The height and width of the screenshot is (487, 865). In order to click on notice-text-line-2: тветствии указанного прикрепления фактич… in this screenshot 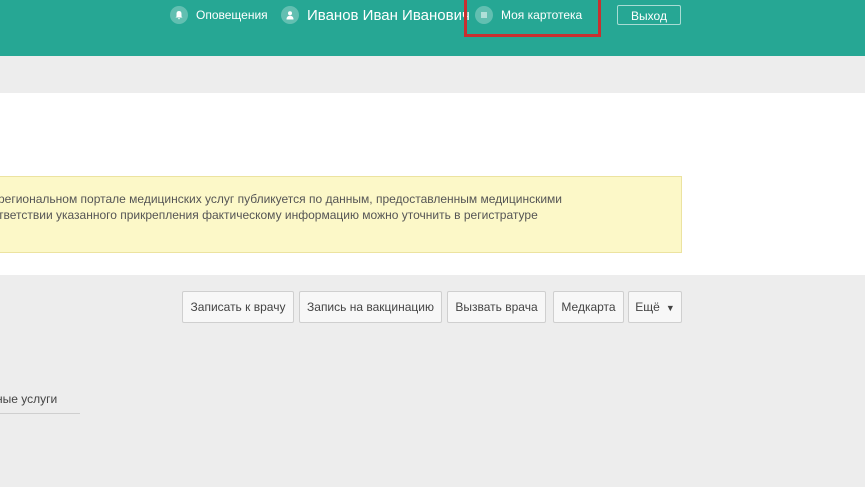, I will do `click(269, 215)`.